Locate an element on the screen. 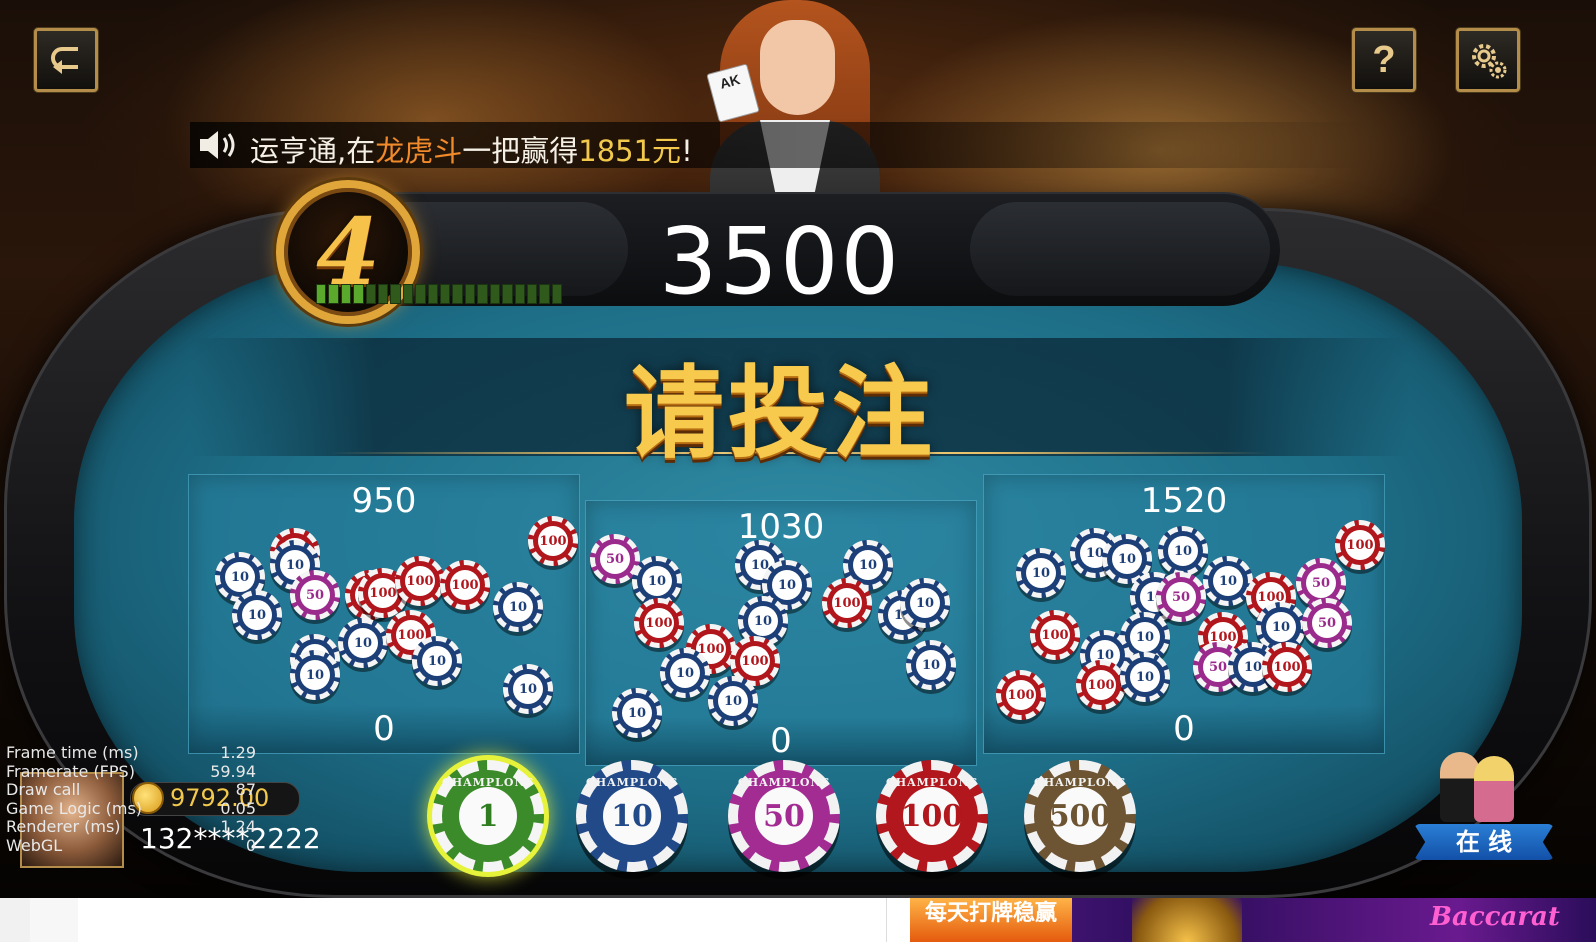 The width and height of the screenshot is (1596, 942). help-button: ? is located at coordinates (1384, 60).